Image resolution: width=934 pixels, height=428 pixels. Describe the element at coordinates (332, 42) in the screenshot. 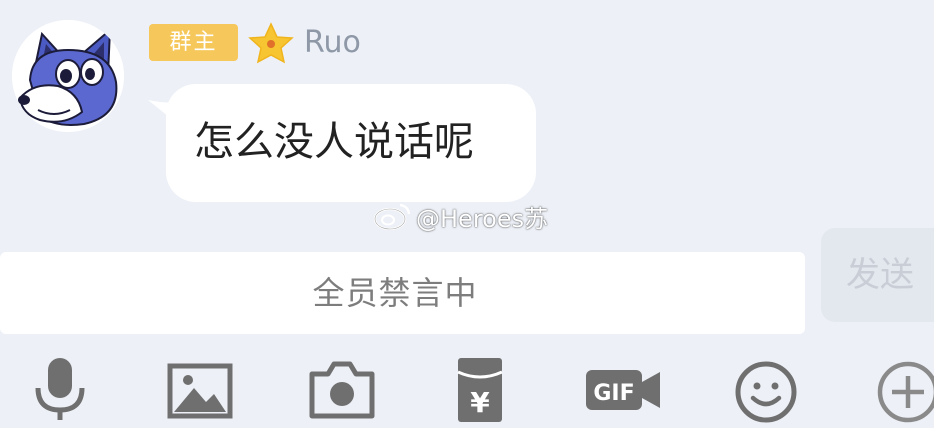

I see `sender-name: Ruo` at that location.